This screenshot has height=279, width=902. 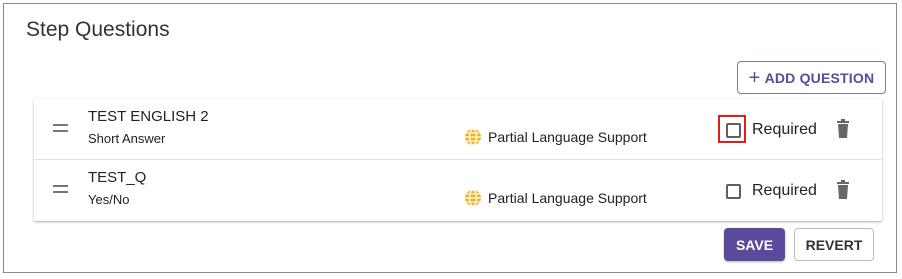 What do you see at coordinates (819, 77) in the screenshot?
I see `add-question-label: ADD QUESTION` at bounding box center [819, 77].